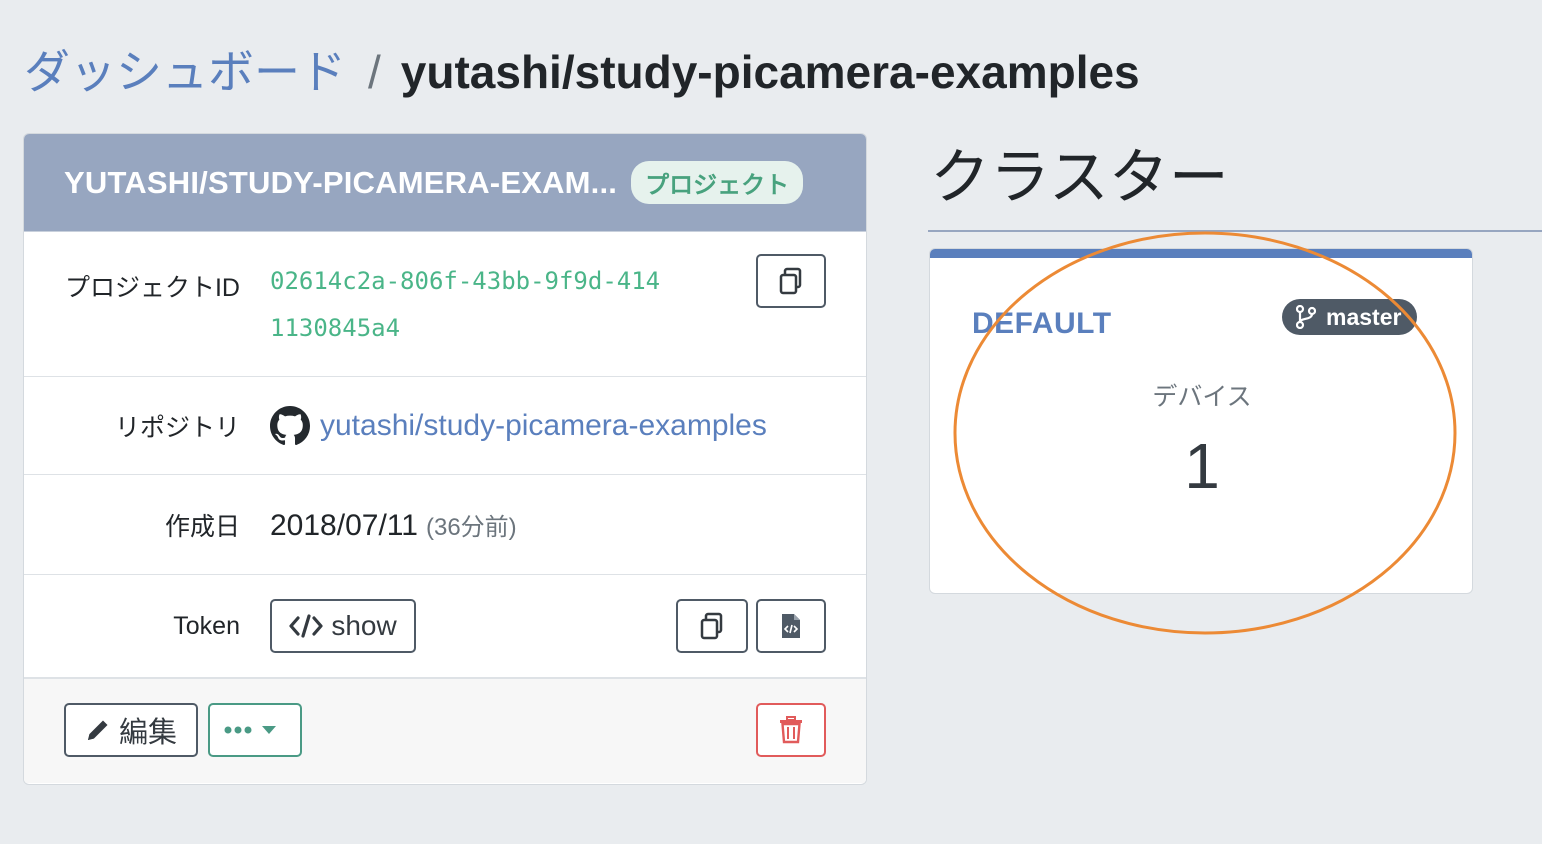 The image size is (1542, 844). I want to click on copy-token-button, so click(712, 626).